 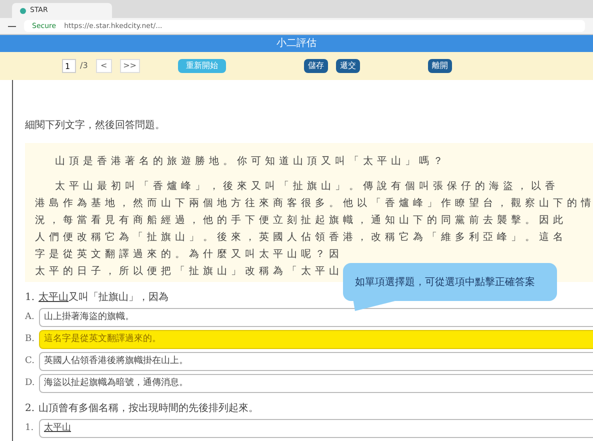 What do you see at coordinates (307, 187) in the screenshot?
I see `passage-line: 太平山最初叫「香爐峰」，後來又叫「扯旗山」。傳說有個叫張保仔的海盜，以香` at bounding box center [307, 187].